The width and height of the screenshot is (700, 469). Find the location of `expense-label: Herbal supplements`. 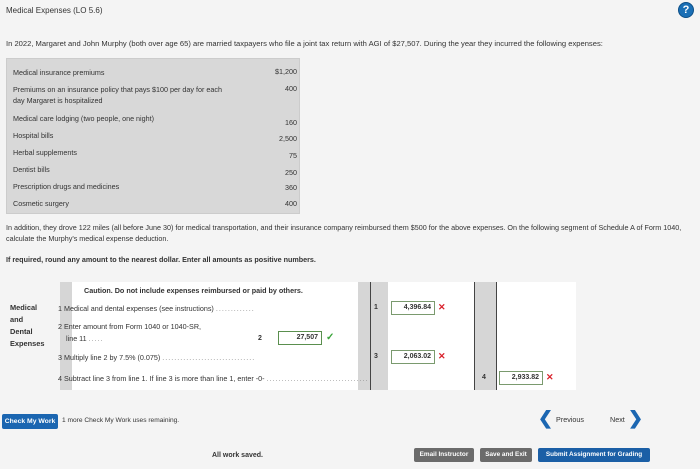

expense-label: Herbal supplements is located at coordinates (45, 152).